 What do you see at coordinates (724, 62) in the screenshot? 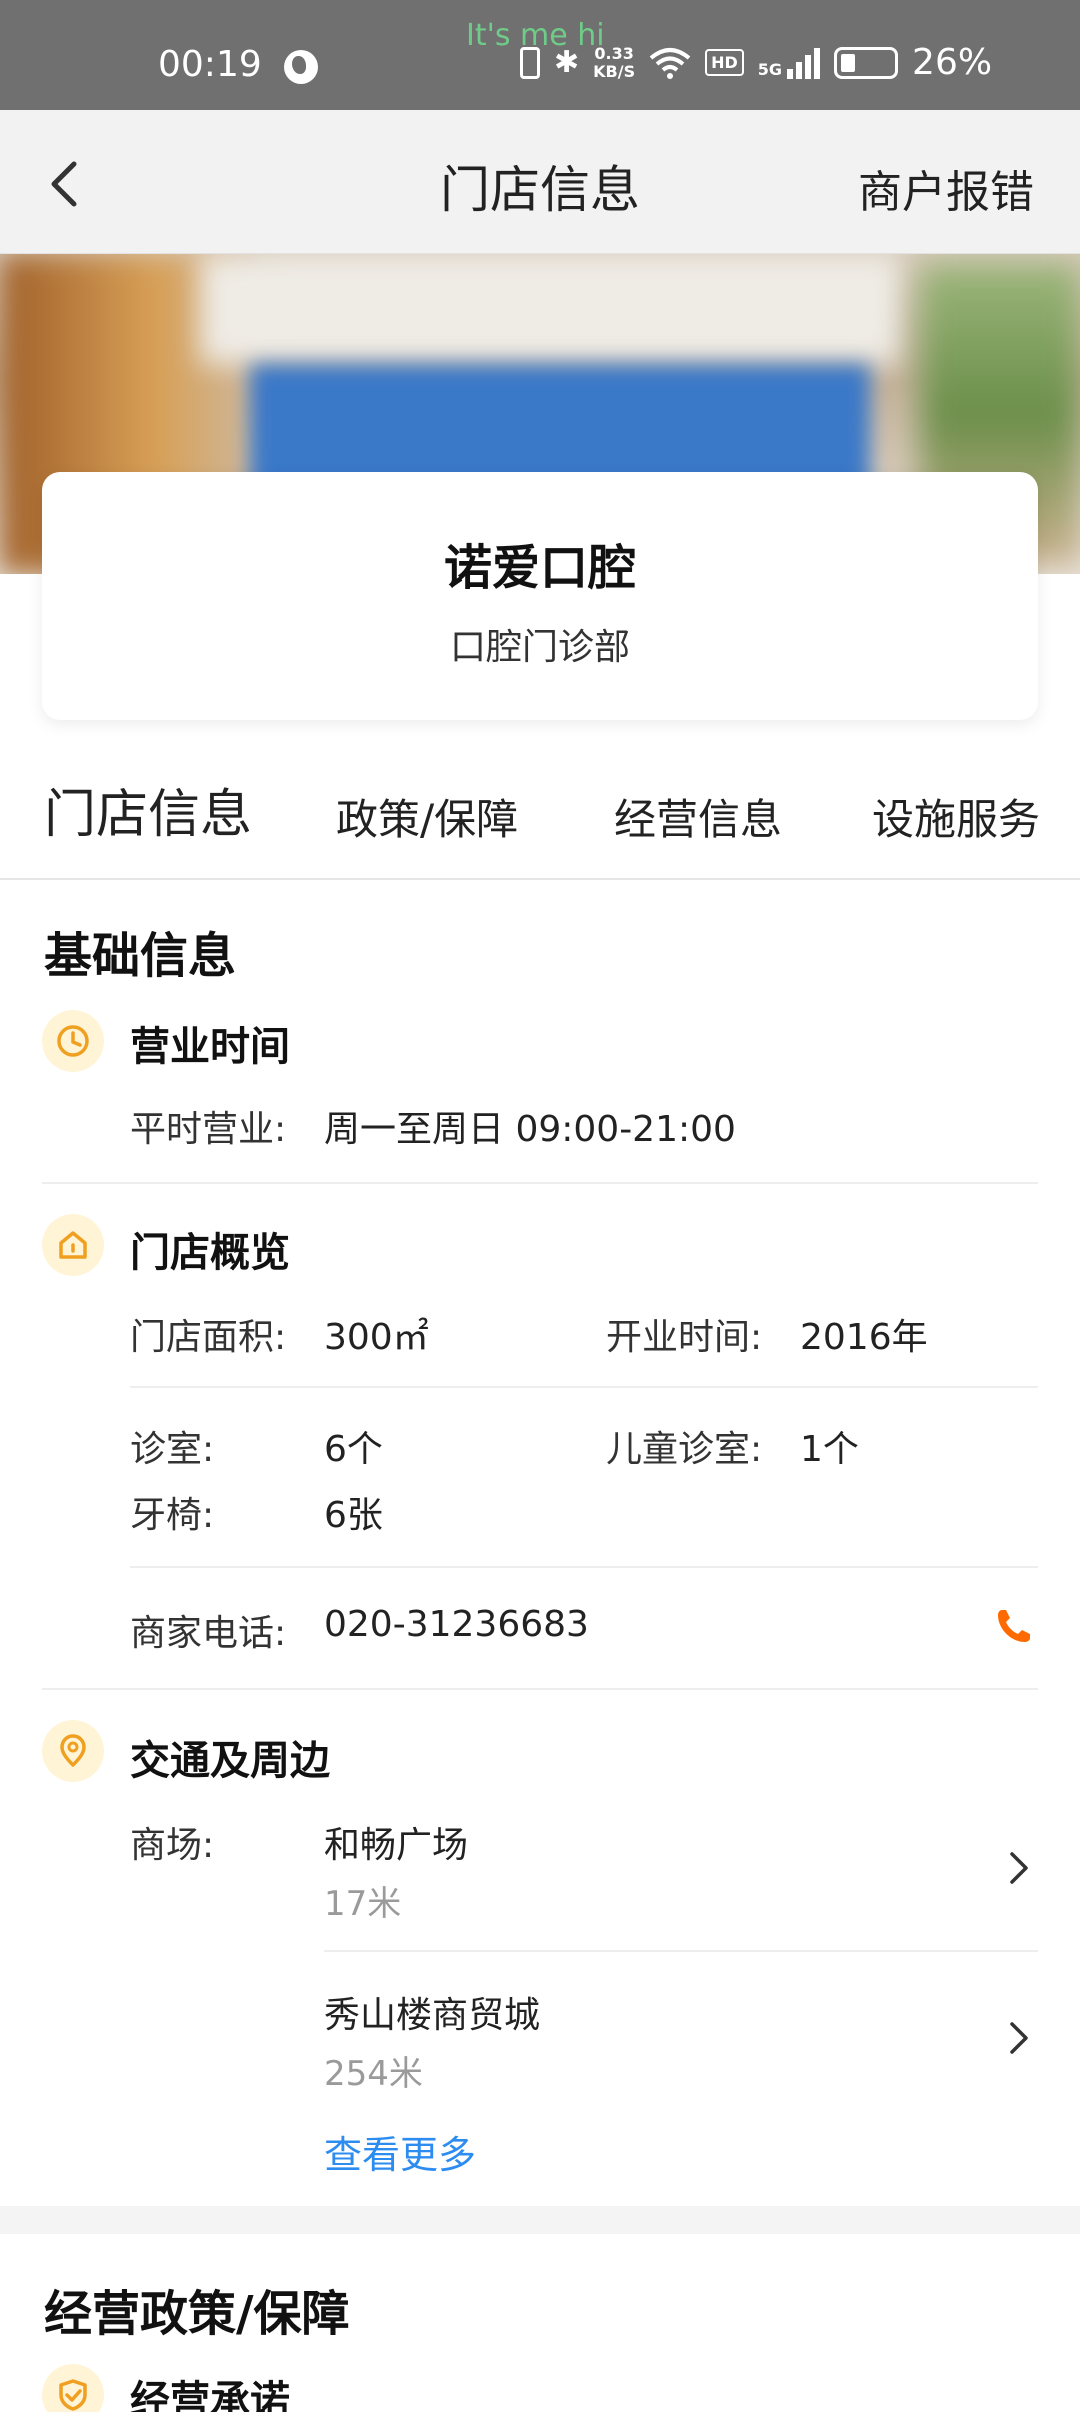
I see `hd-icon: HD` at bounding box center [724, 62].